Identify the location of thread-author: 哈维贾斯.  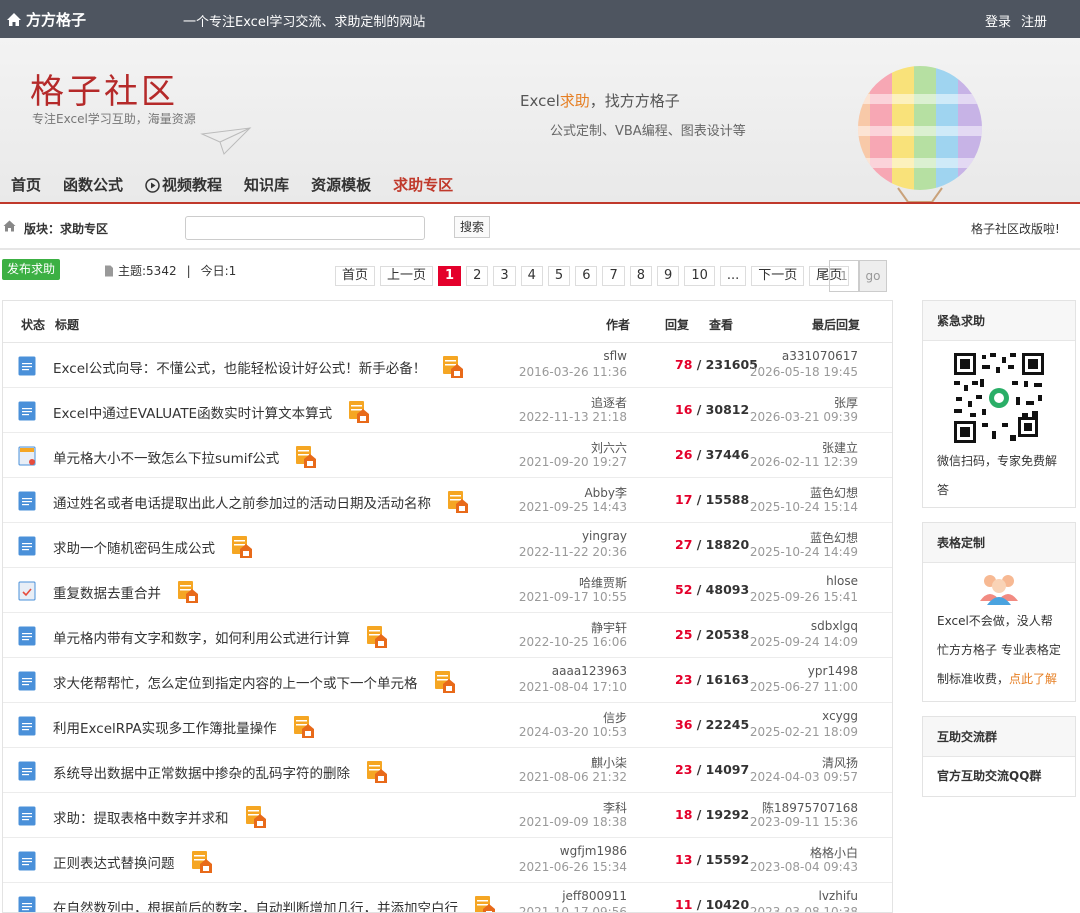
(603, 582).